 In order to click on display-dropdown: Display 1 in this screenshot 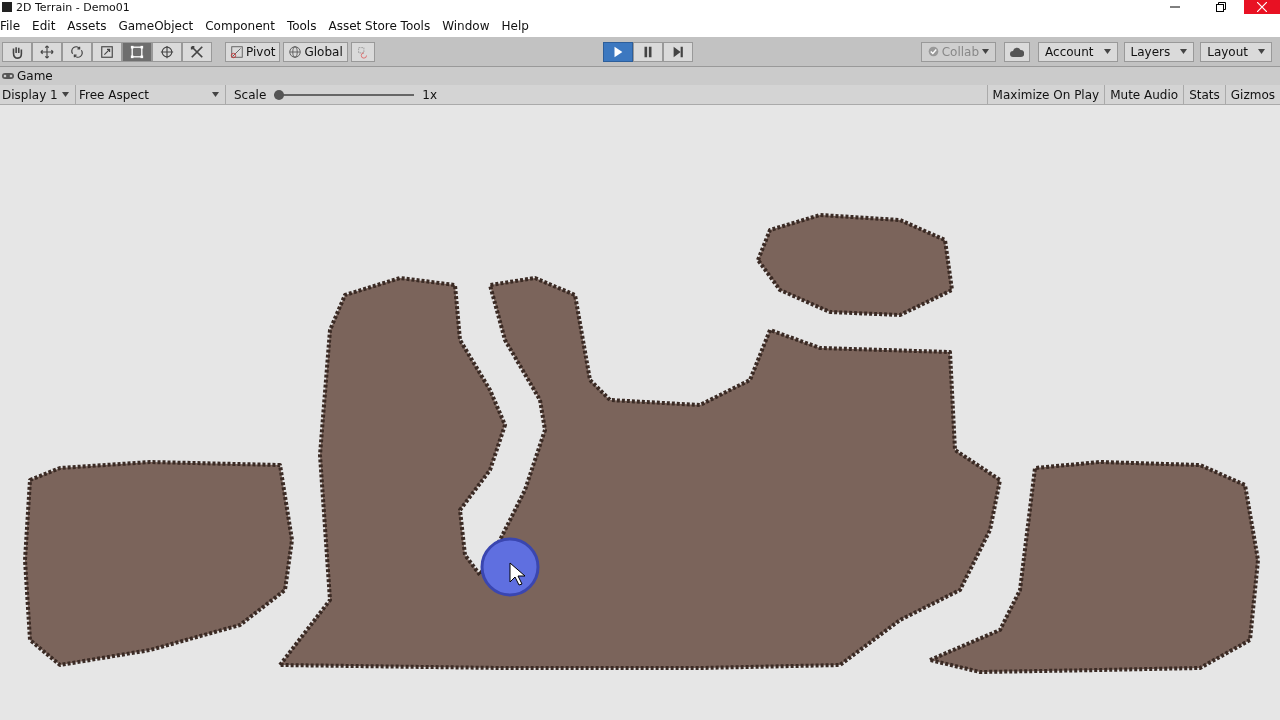, I will do `click(38, 94)`.